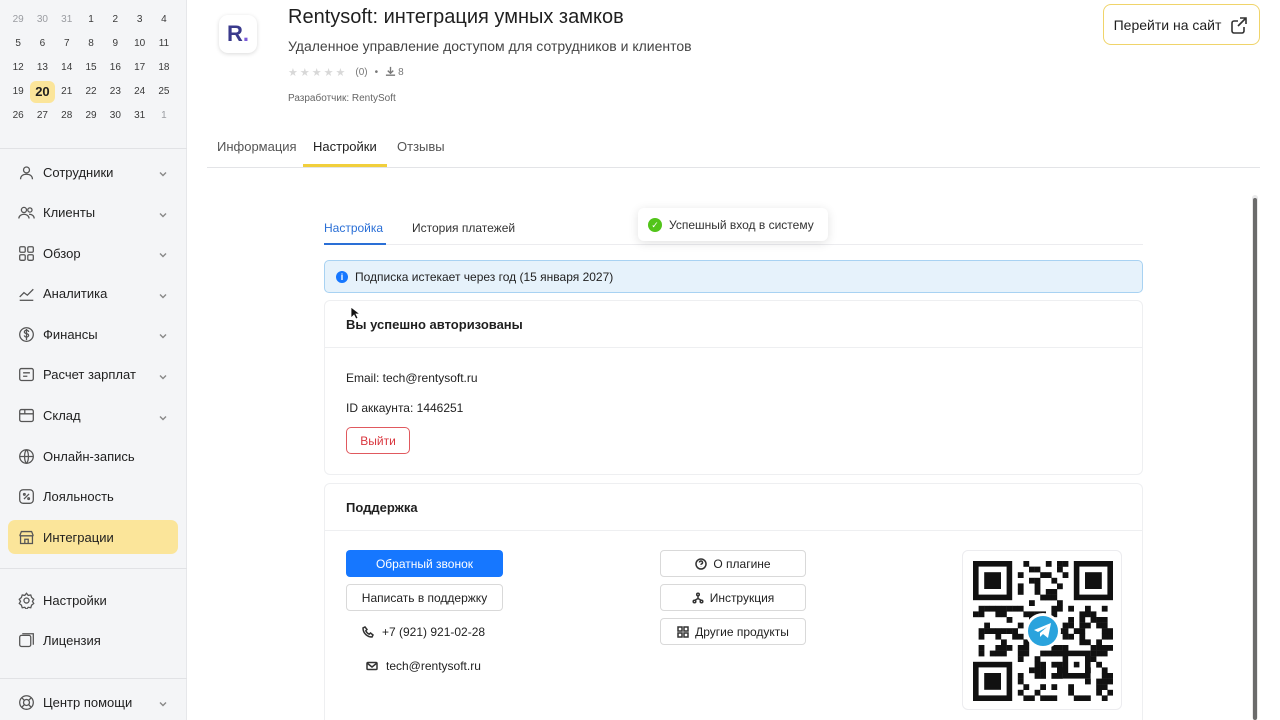  What do you see at coordinates (164, 92) in the screenshot?
I see `calendar-day: 25` at bounding box center [164, 92].